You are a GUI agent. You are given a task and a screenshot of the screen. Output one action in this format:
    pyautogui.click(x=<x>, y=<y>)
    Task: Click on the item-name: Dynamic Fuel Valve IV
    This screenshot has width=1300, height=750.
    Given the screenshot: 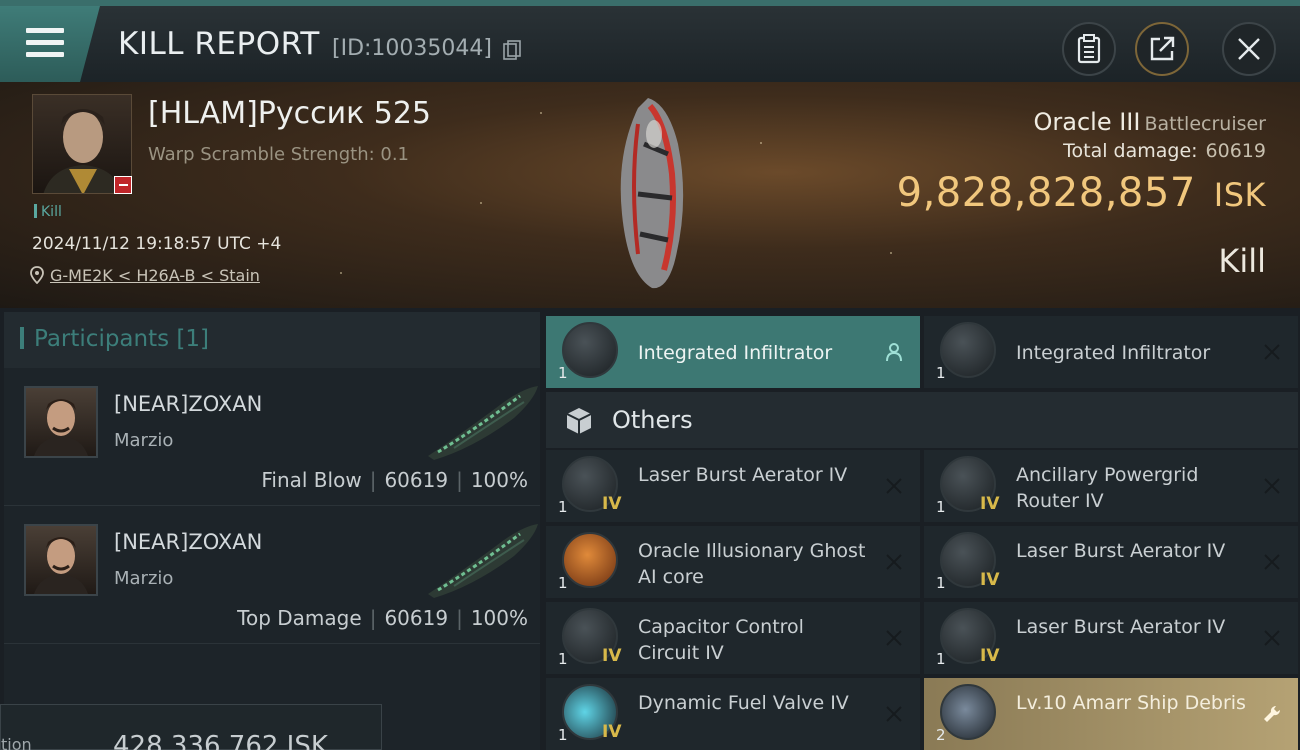 What is the action you would take?
    pyautogui.click(x=743, y=703)
    